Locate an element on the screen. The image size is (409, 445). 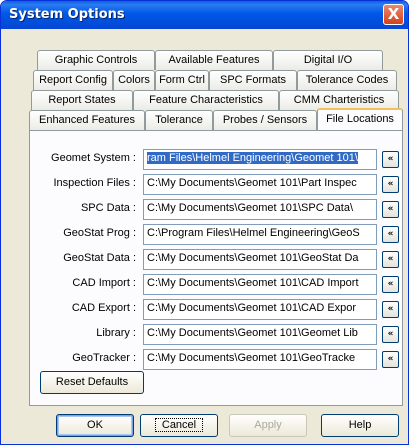
tab-enhanced-features: Enhanced Features is located at coordinates (87, 120).